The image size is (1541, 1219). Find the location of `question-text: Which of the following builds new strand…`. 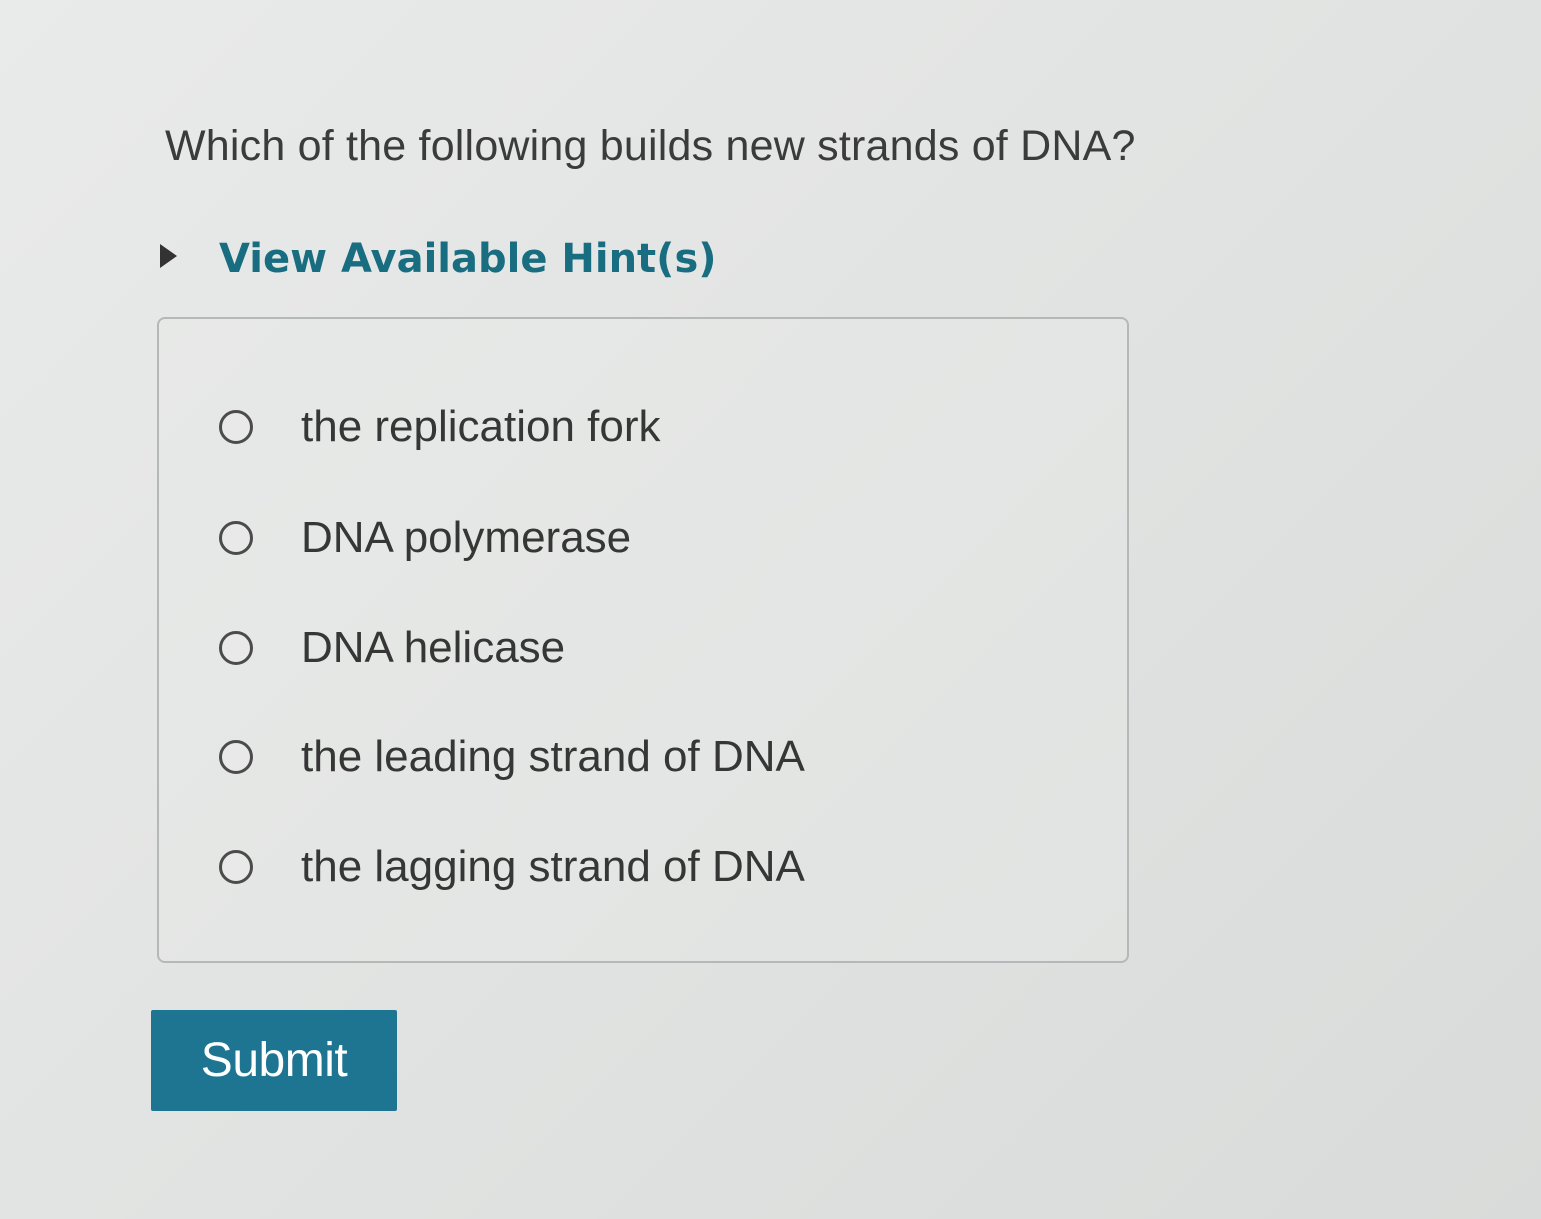

question-text: Which of the following builds new strand… is located at coordinates (650, 146).